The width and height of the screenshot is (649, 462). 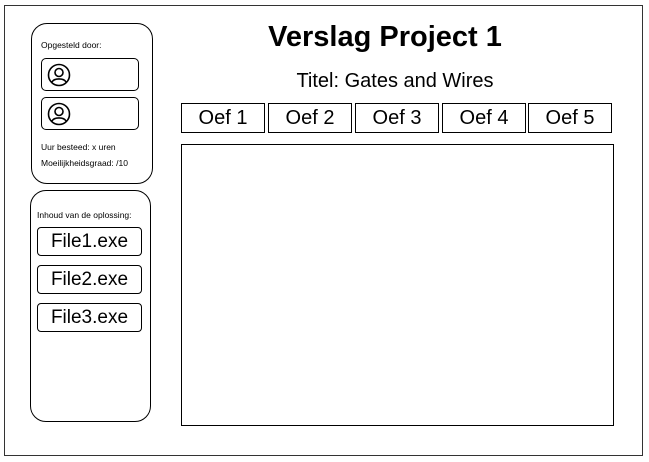 I want to click on tab-oef-5: Oef 5, so click(x=570, y=118).